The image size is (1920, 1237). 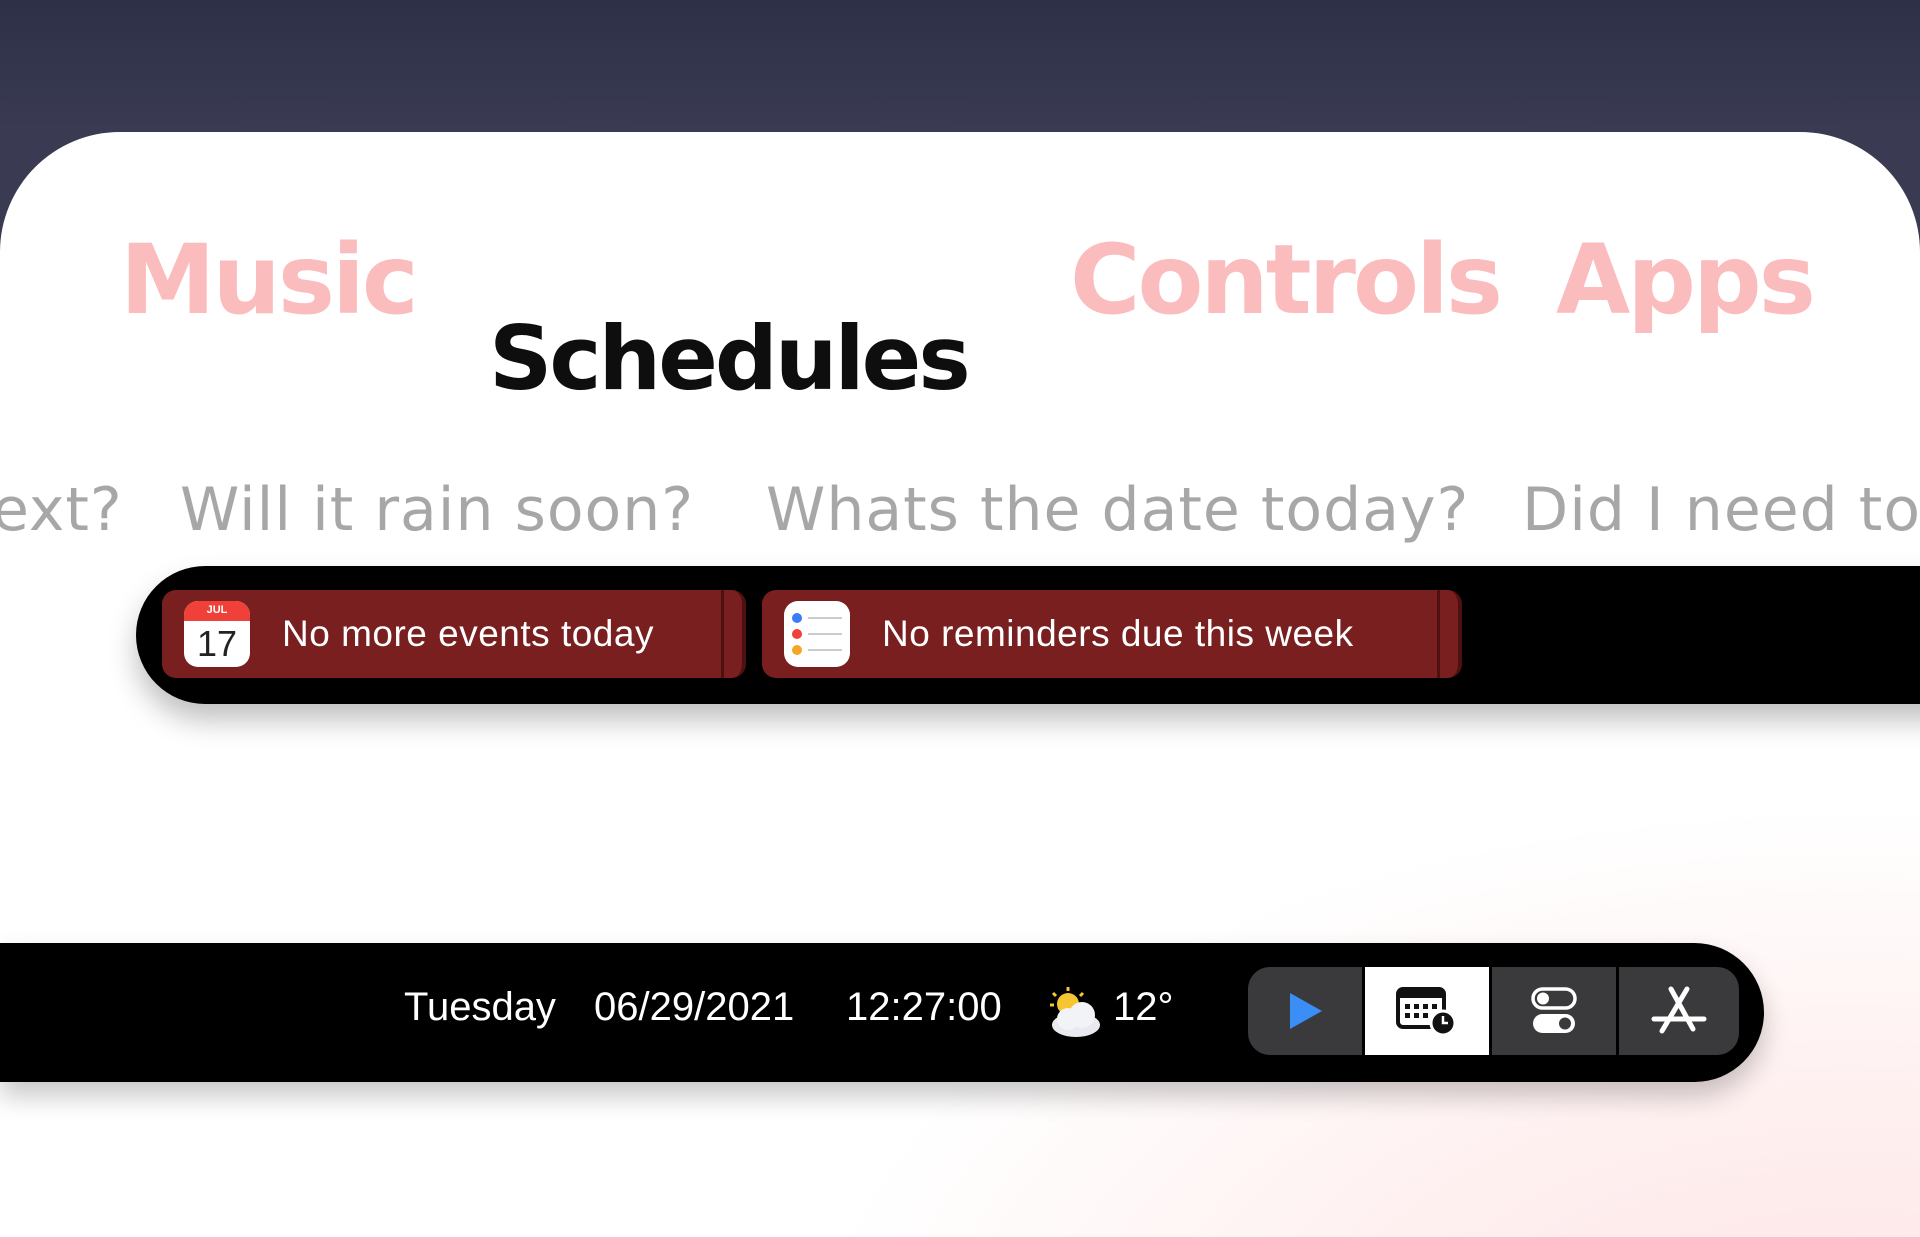 What do you see at coordinates (480, 1007) in the screenshot?
I see `status-day: Tuesday` at bounding box center [480, 1007].